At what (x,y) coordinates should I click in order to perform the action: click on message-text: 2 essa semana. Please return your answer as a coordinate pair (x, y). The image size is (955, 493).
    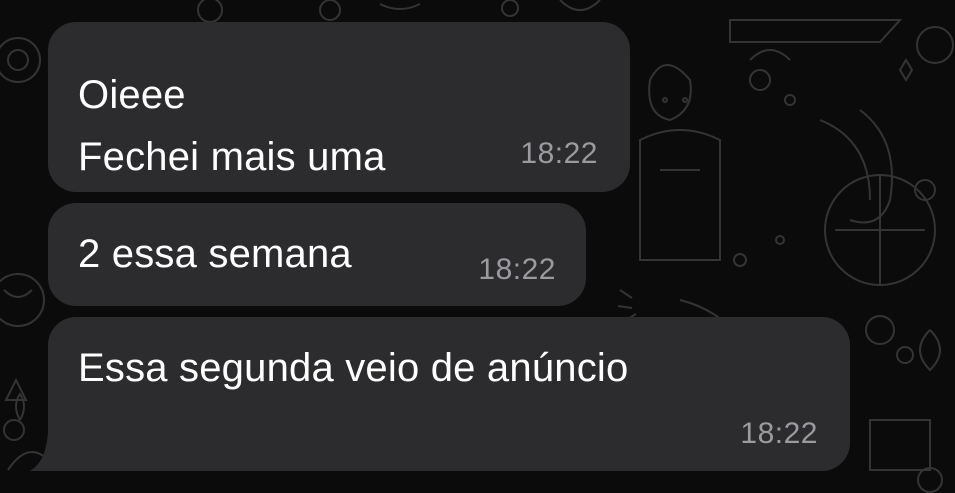
    Looking at the image, I should click on (215, 254).